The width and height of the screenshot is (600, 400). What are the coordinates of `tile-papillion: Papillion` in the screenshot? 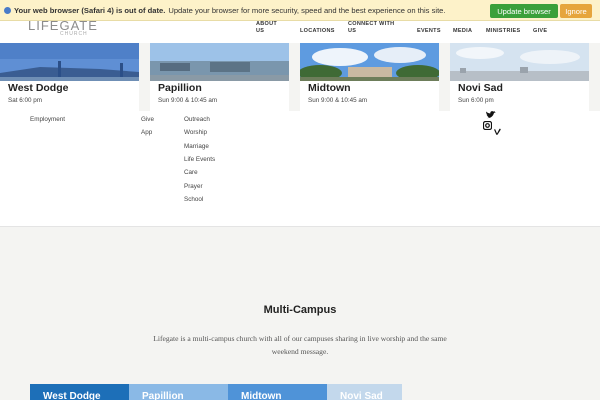 It's located at (178, 392).